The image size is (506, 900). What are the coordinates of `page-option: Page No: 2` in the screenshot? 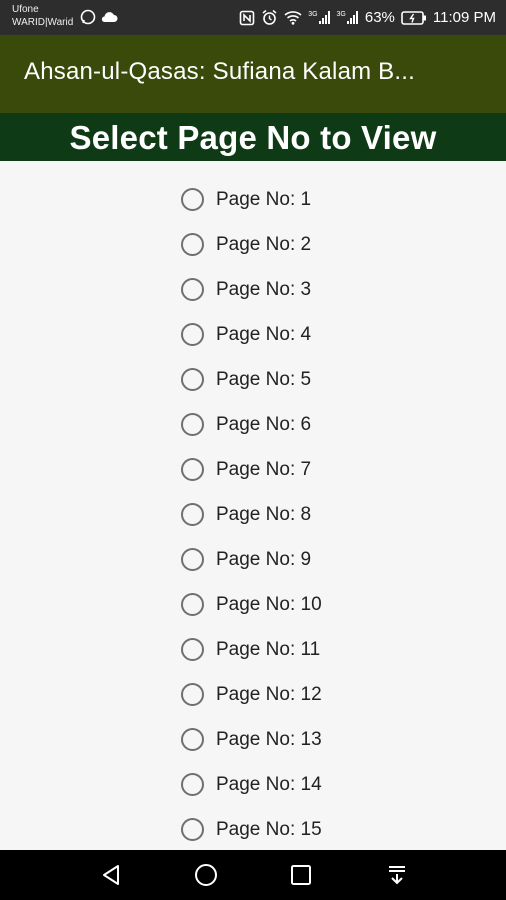 It's located at (246, 244).